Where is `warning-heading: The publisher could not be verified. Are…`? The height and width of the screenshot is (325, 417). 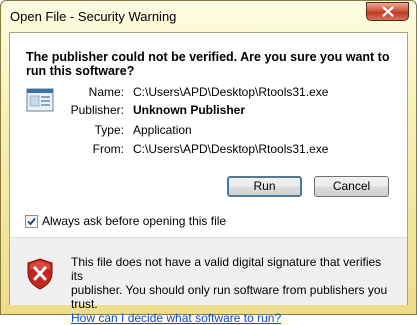
warning-heading: The publisher could not be verified. Are… is located at coordinates (208, 64).